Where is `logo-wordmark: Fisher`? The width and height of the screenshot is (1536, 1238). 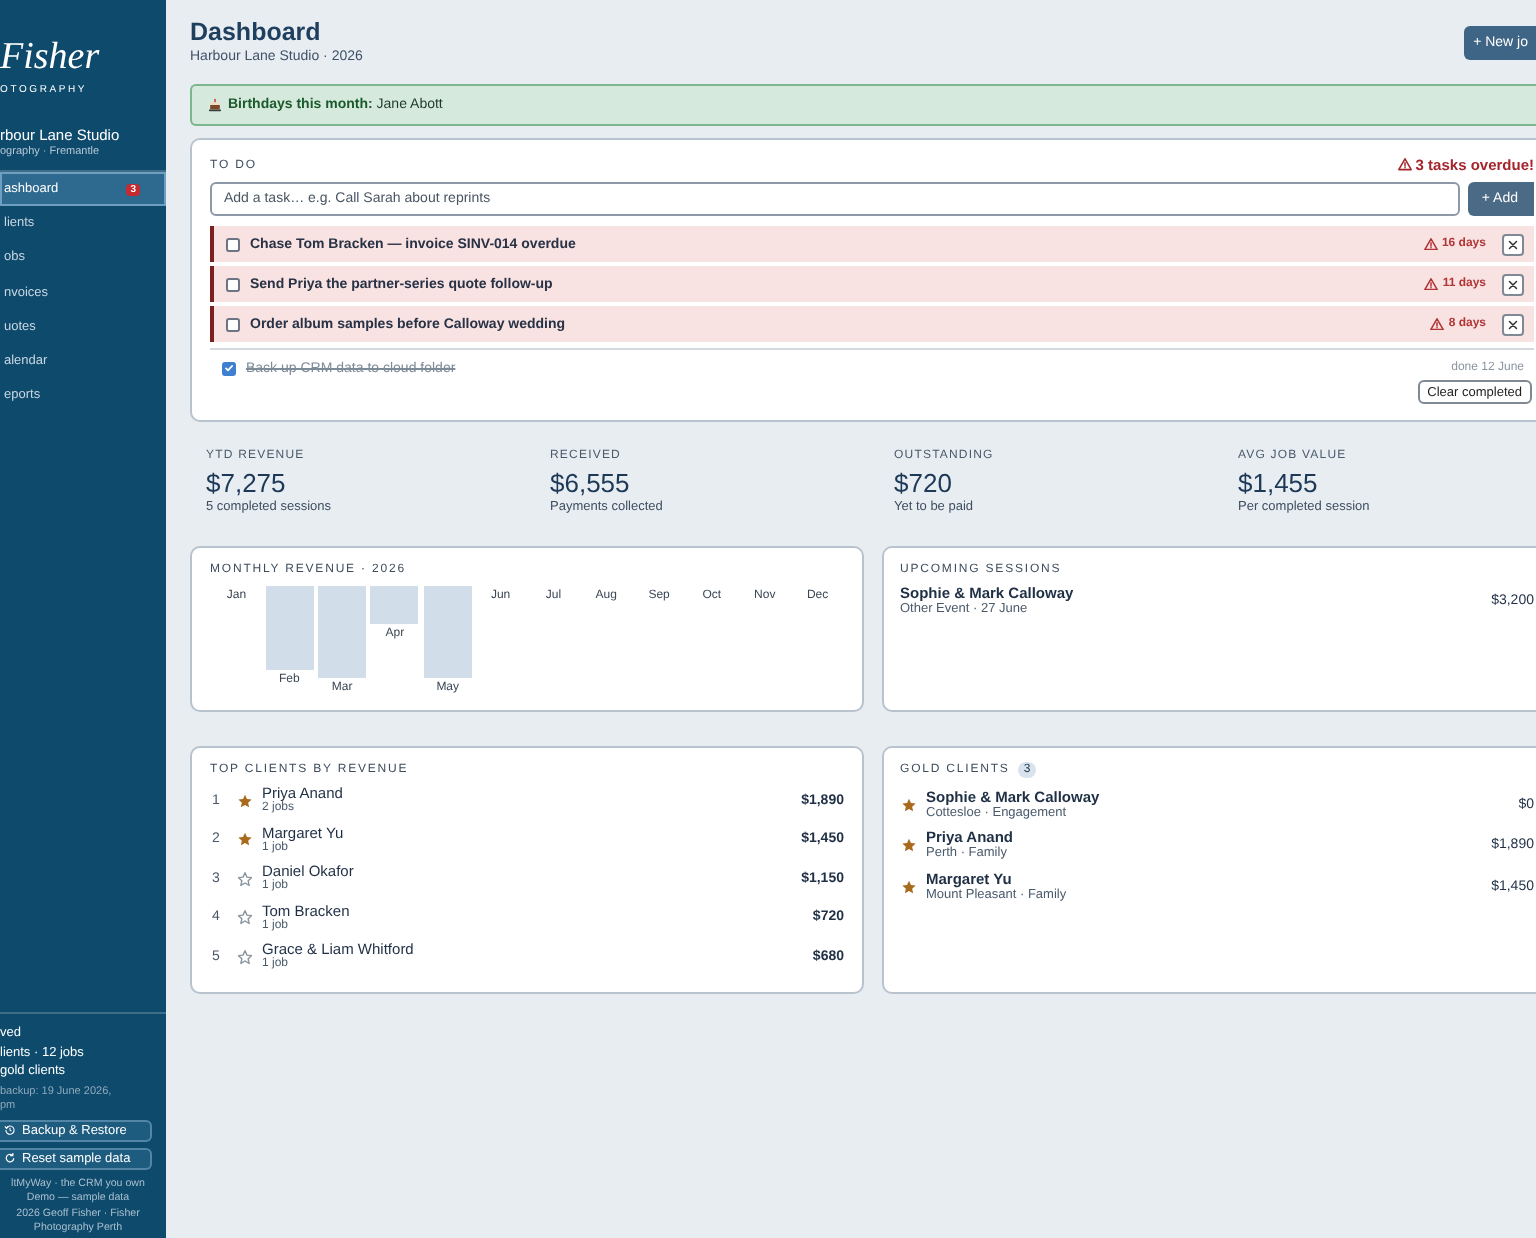
logo-wordmark: Fisher is located at coordinates (50, 58).